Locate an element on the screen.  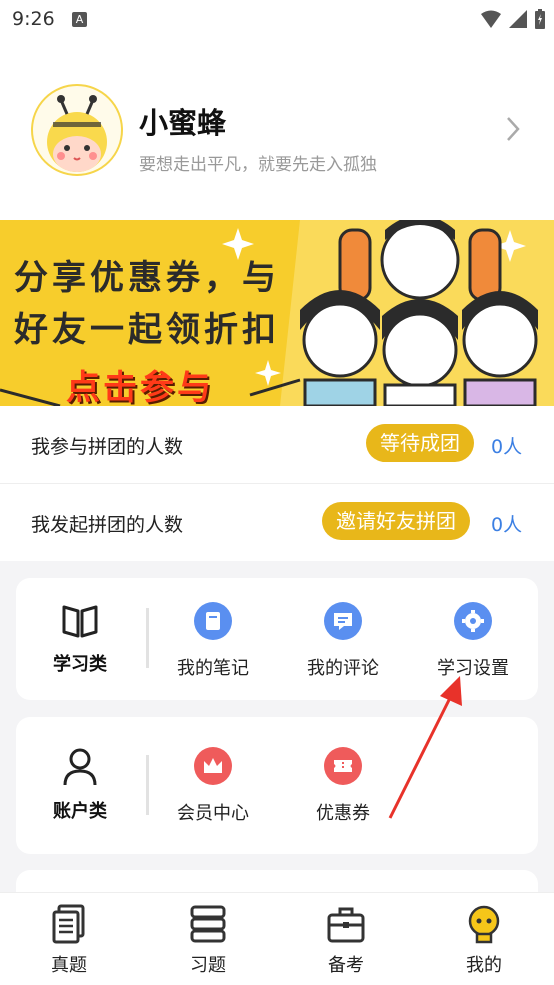
my-notes-label: 我的笔记 is located at coordinates (213, 668).